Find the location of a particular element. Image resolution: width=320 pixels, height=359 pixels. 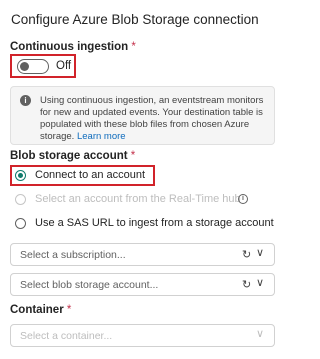

radio-connect-account: Connect to an account is located at coordinates (145, 176).